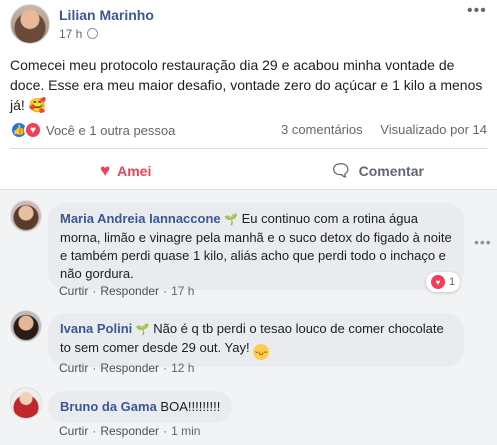 The image size is (497, 445). I want to click on comment-actions: Curtir · Responder · 1 min, so click(130, 431).